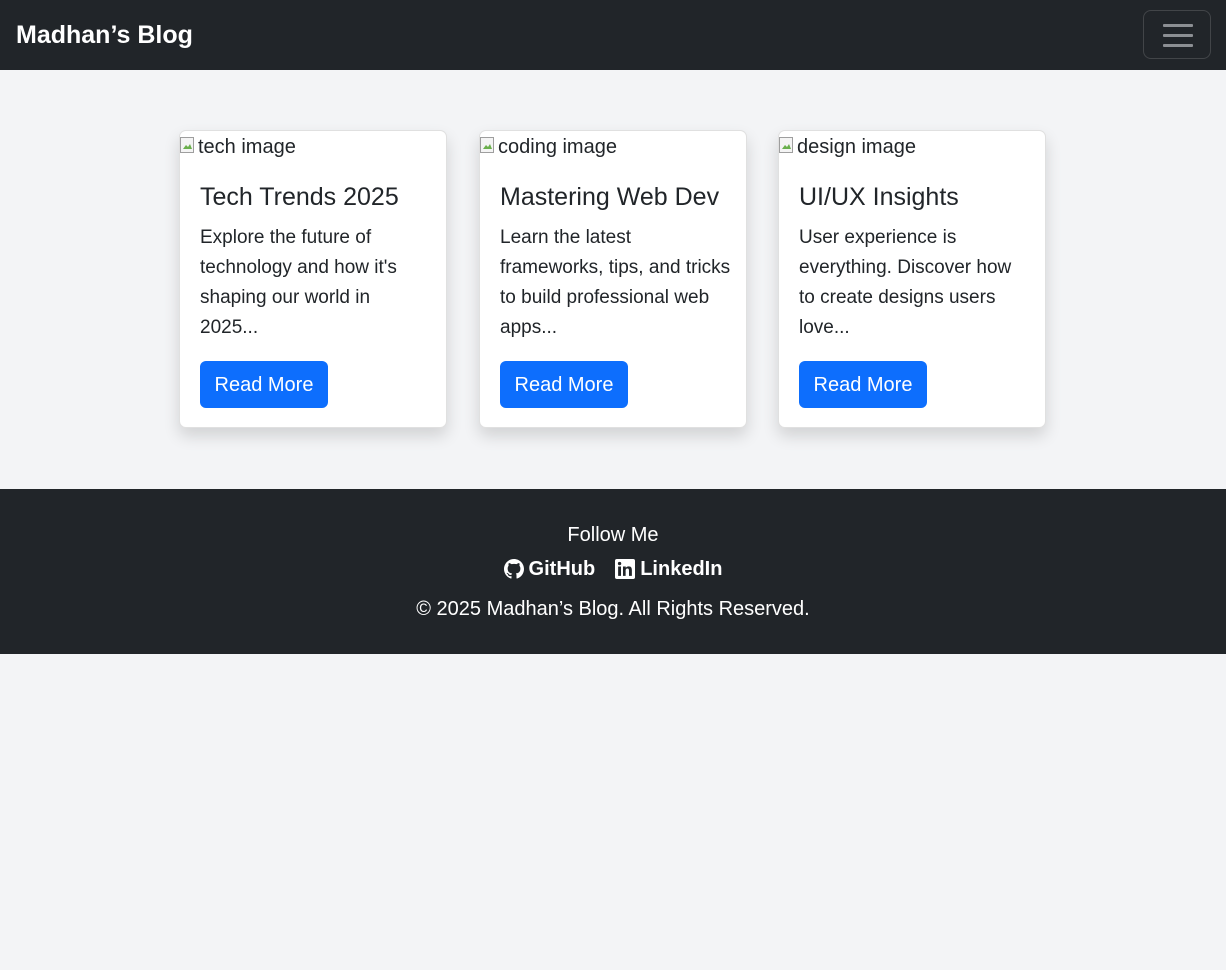 This screenshot has width=1226, height=970. Describe the element at coordinates (513, 569) in the screenshot. I see `github-icon` at that location.